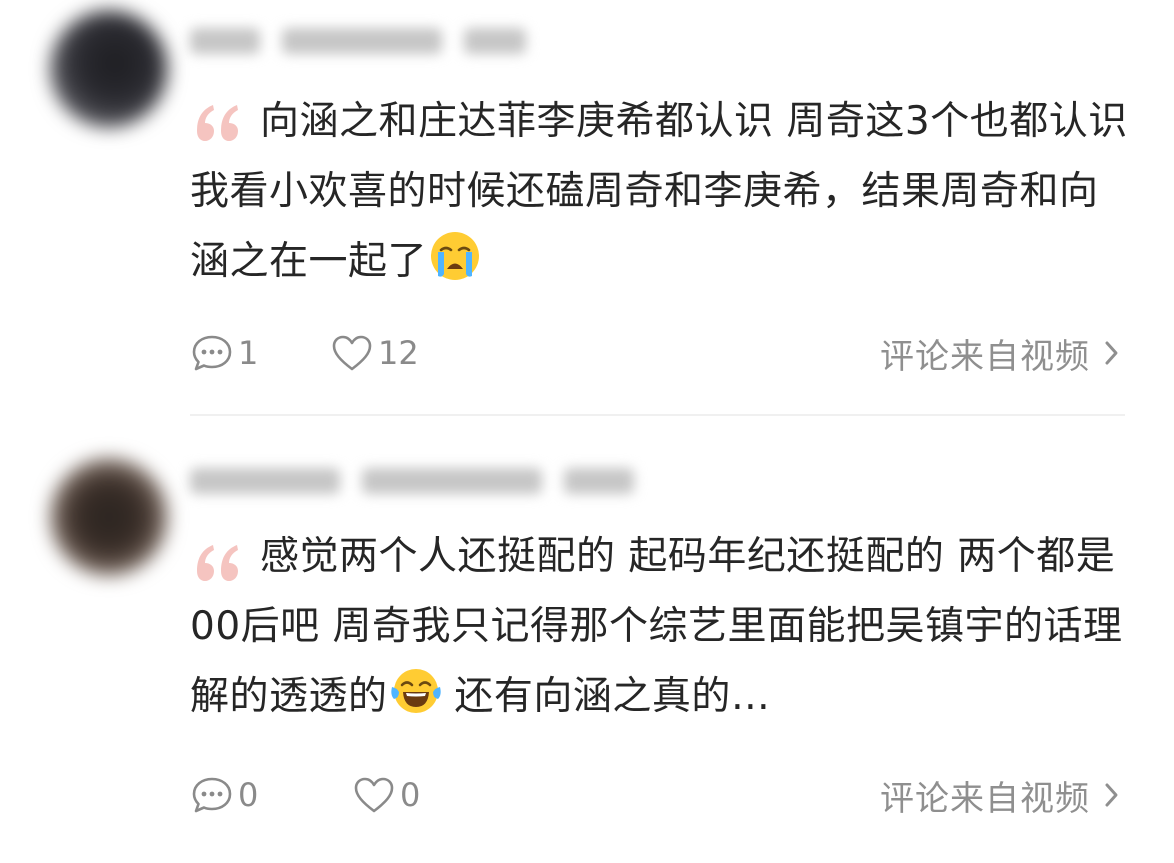  Describe the element at coordinates (248, 353) in the screenshot. I see `reply-count: 1` at that location.